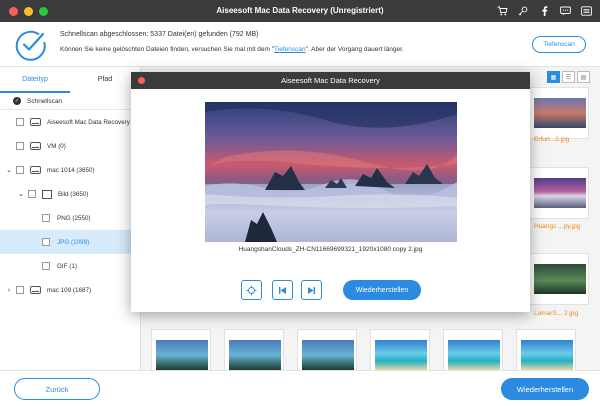 The height and width of the screenshot is (406, 600). I want to click on tree-item-bild: ⌄ Bild (3650), so click(70, 194).